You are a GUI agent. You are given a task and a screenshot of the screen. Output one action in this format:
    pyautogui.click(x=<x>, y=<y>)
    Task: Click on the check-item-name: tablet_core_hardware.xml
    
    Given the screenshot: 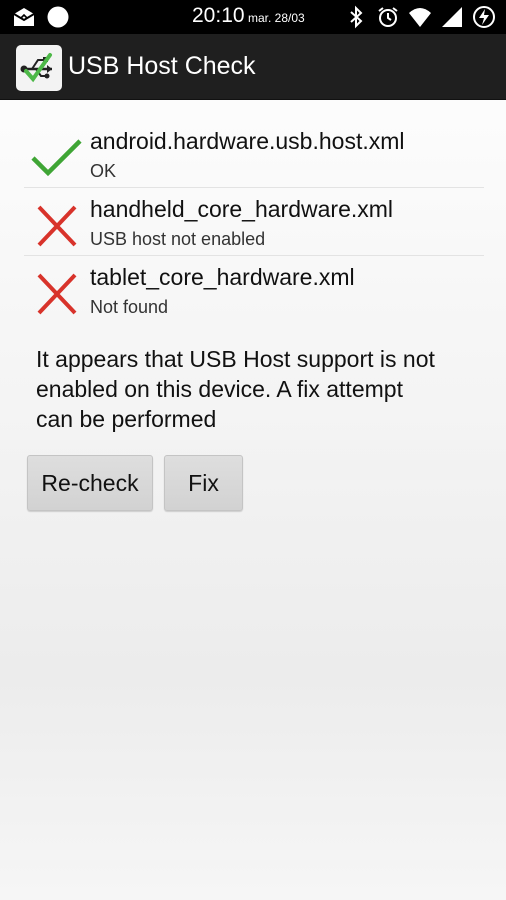 What is the action you would take?
    pyautogui.click(x=222, y=277)
    